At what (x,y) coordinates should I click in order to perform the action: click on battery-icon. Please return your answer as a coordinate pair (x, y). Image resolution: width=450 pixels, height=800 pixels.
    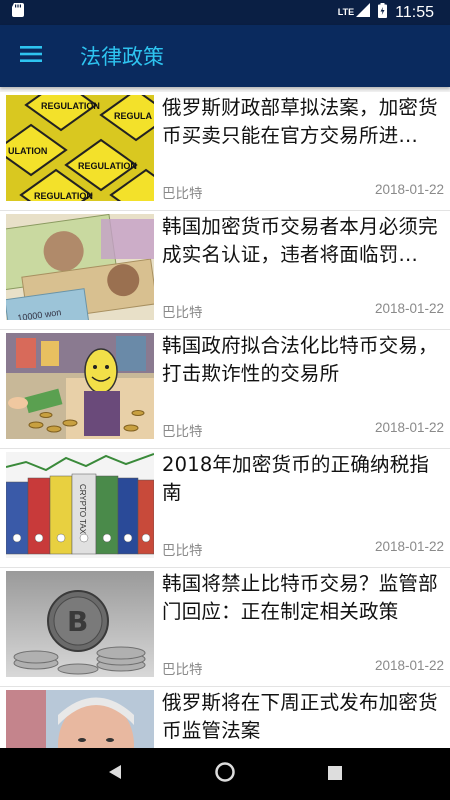
    Looking at the image, I should click on (383, 12).